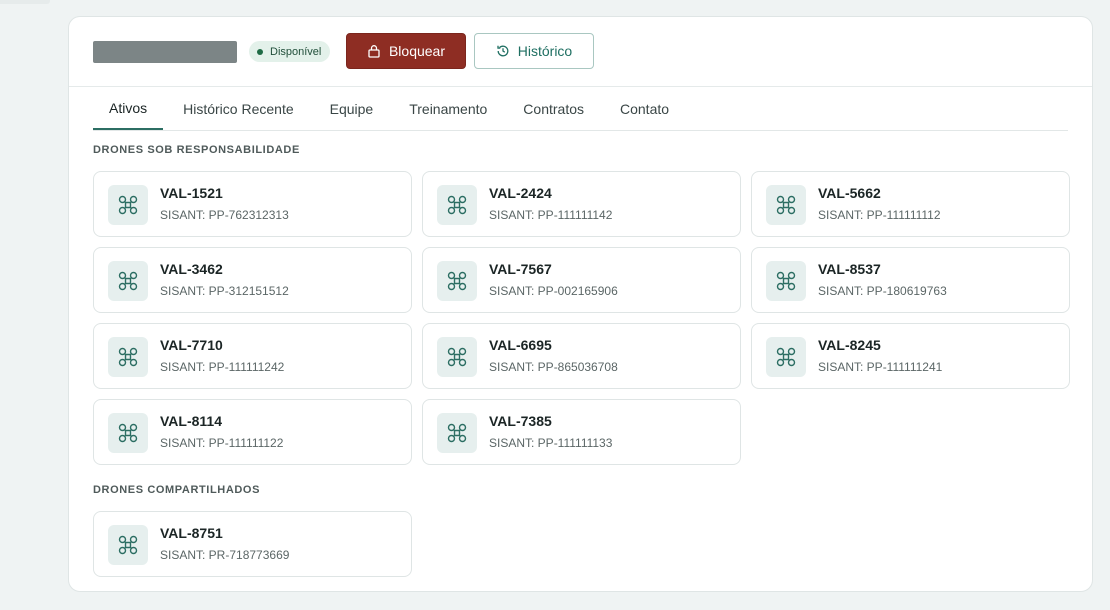 The image size is (1110, 610). I want to click on drone-sisant-code: SISANT: PP-111111133, so click(551, 443).